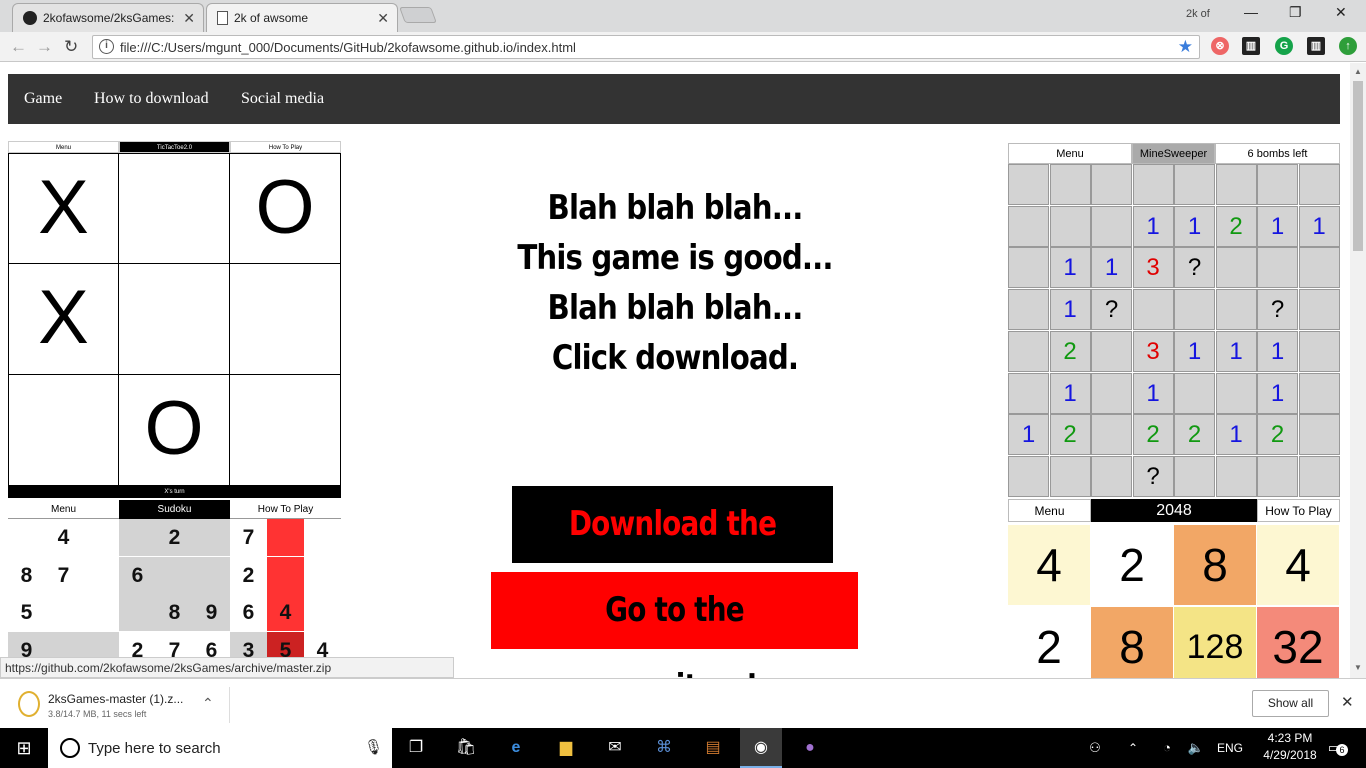 Image resolution: width=1366 pixels, height=768 pixels. What do you see at coordinates (664, 748) in the screenshot?
I see `python-icon: ⌘` at bounding box center [664, 748].